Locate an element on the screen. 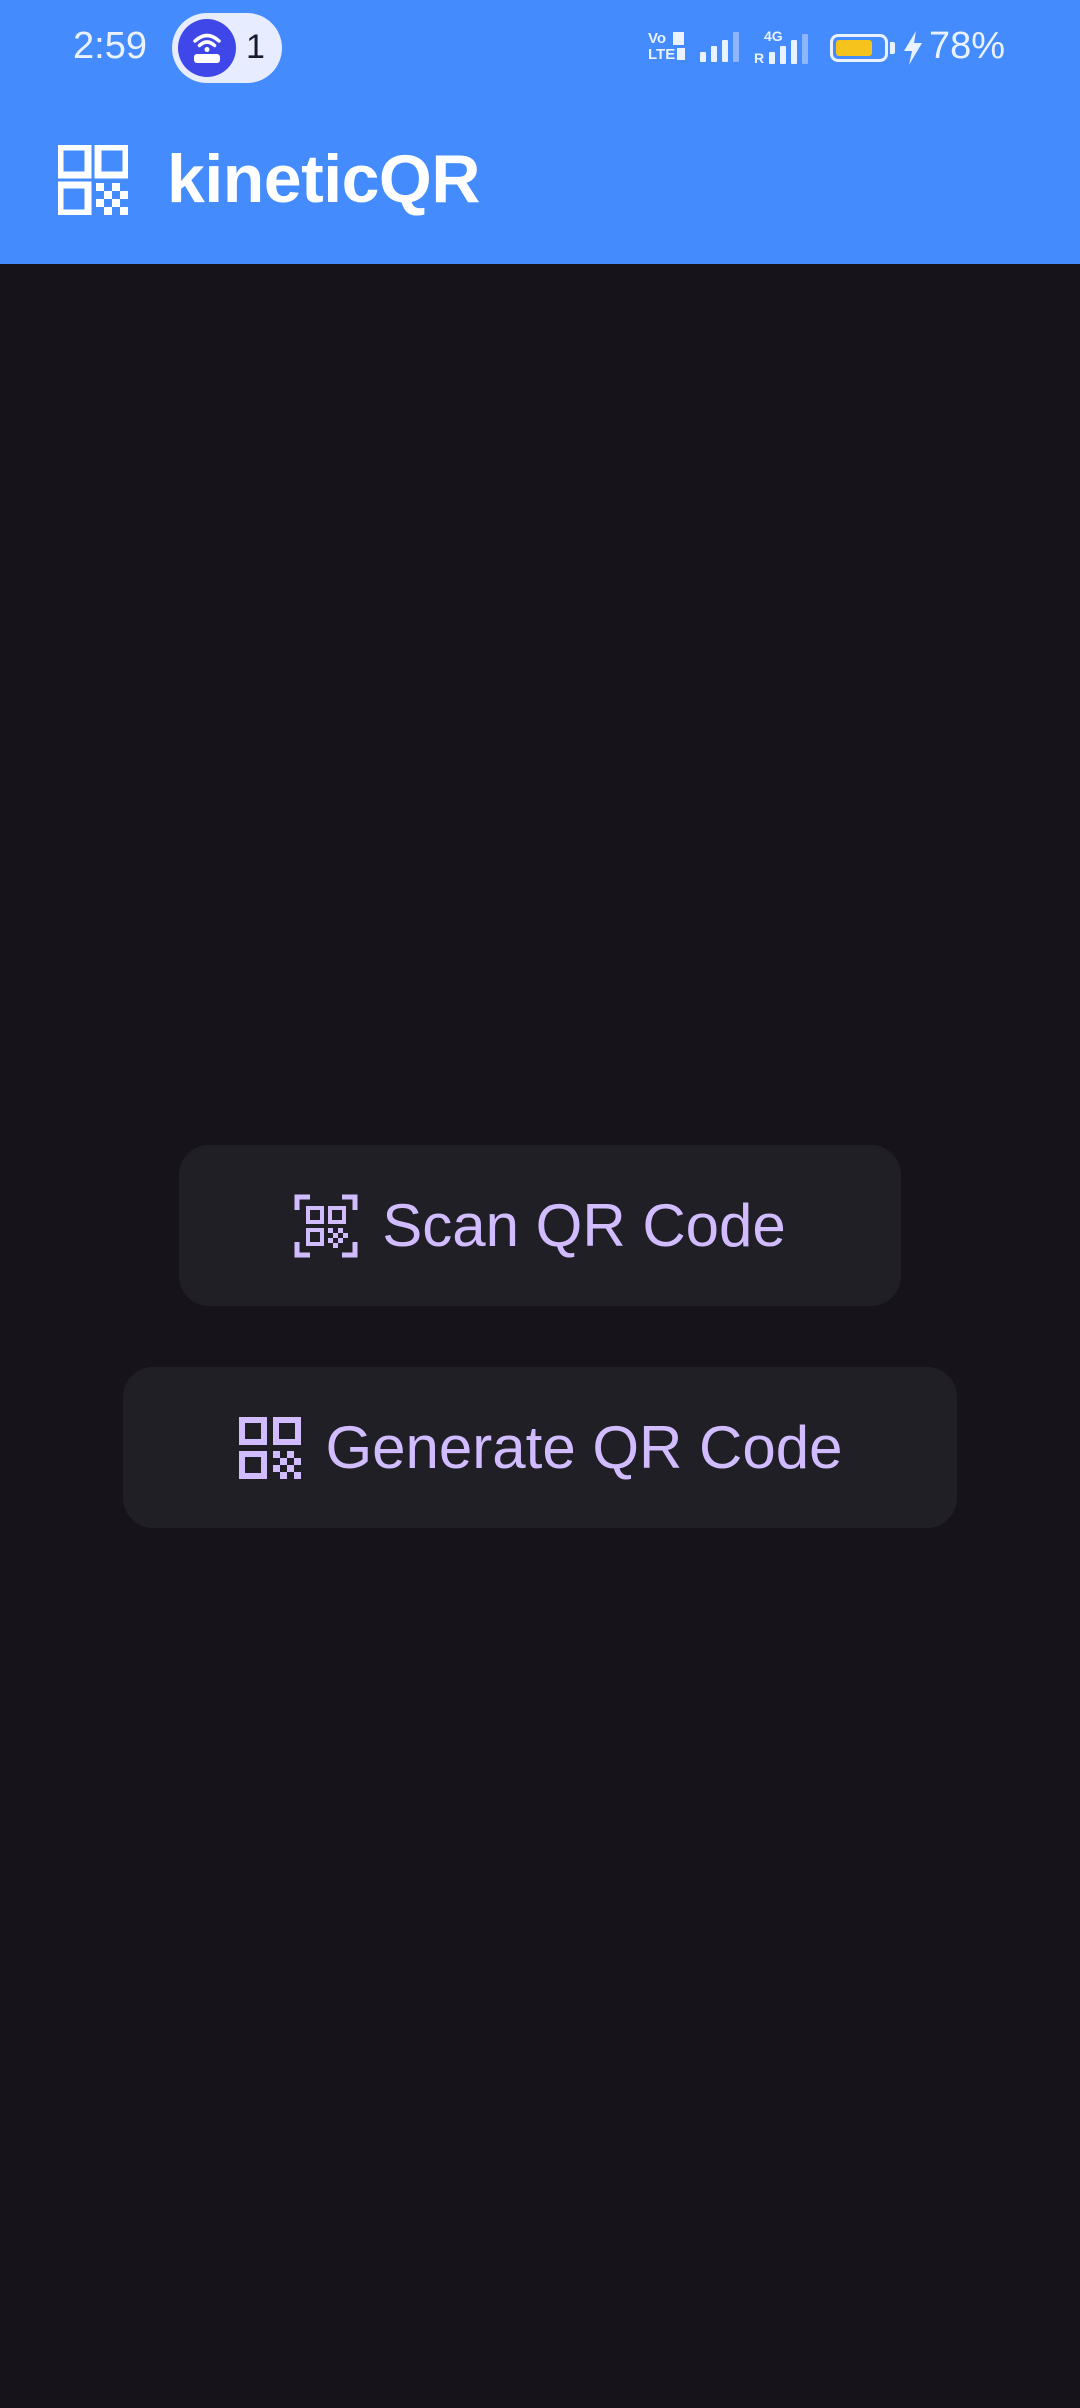 This screenshot has width=1080, height=2408. hotspot-count: 1 is located at coordinates (255, 47).